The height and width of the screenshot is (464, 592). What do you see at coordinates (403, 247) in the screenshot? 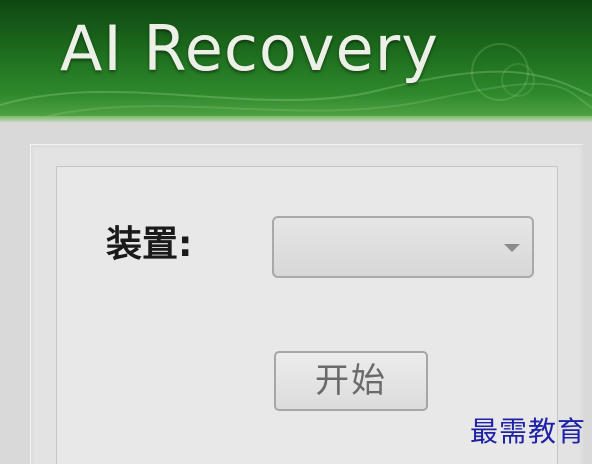
I see `device-select` at bounding box center [403, 247].